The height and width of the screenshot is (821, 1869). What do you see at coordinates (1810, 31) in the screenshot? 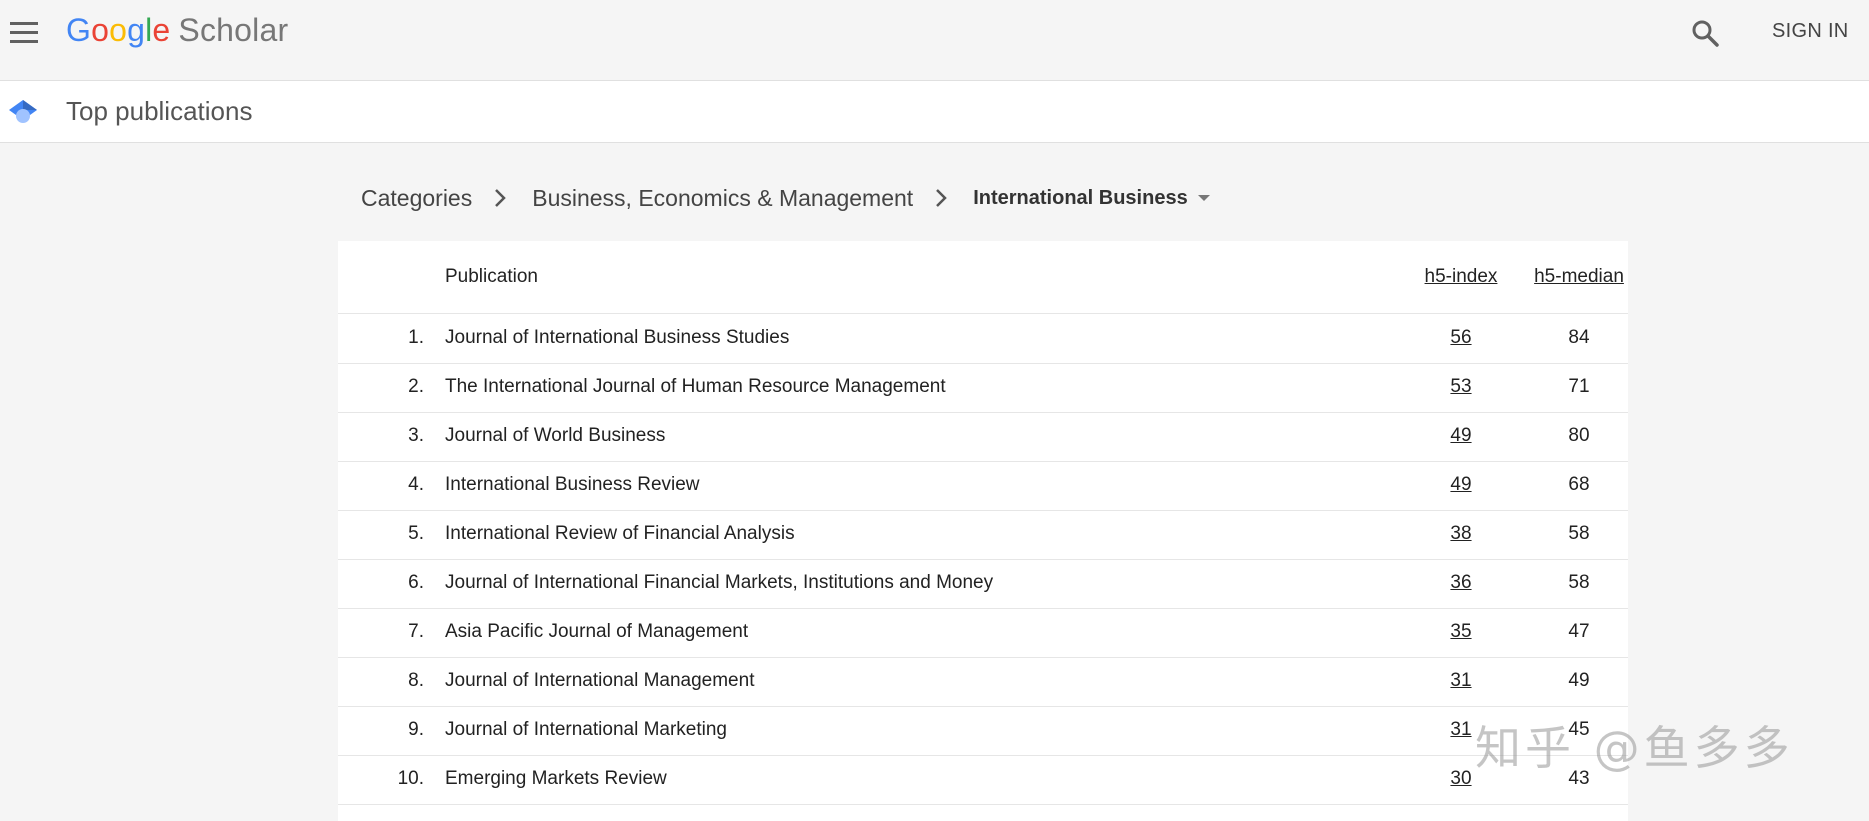
I see `sign-in-button: SIGN IN` at bounding box center [1810, 31].